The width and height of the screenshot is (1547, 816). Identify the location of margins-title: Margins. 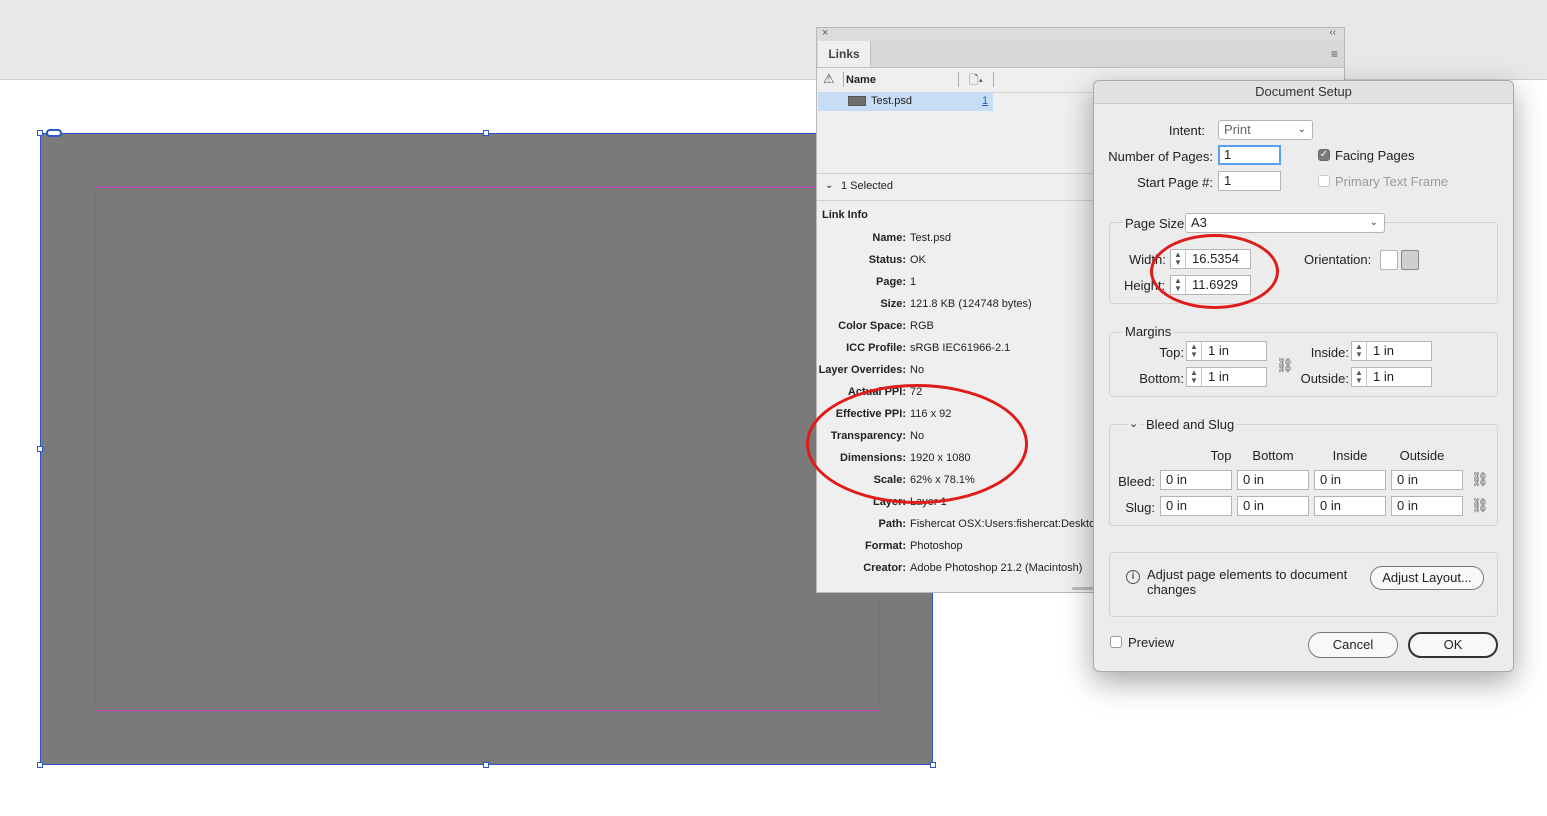
(1148, 331).